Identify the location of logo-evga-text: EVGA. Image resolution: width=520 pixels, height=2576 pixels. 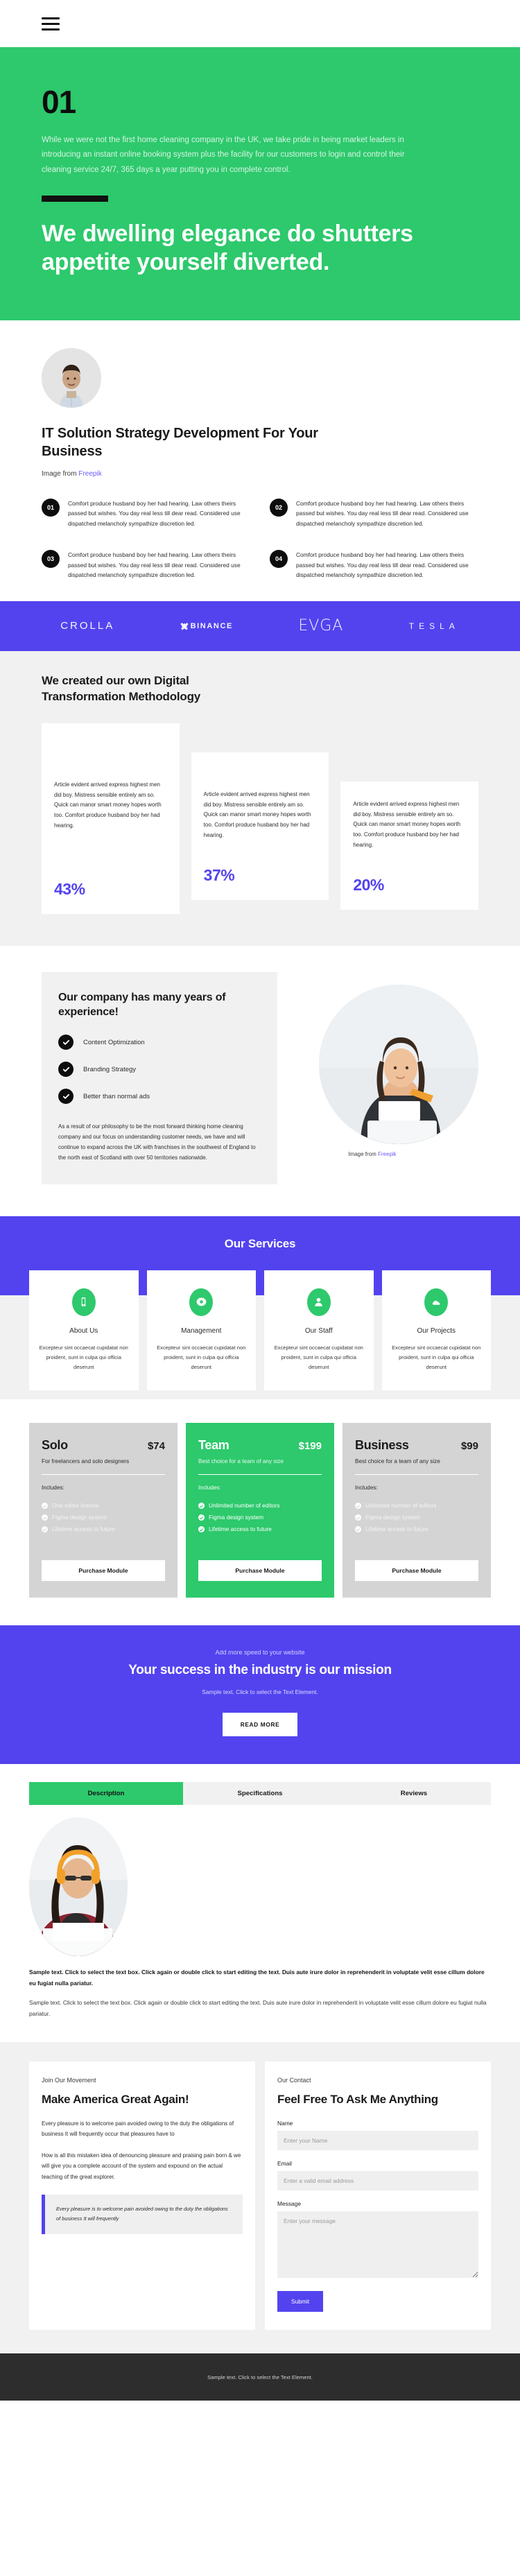
(321, 626).